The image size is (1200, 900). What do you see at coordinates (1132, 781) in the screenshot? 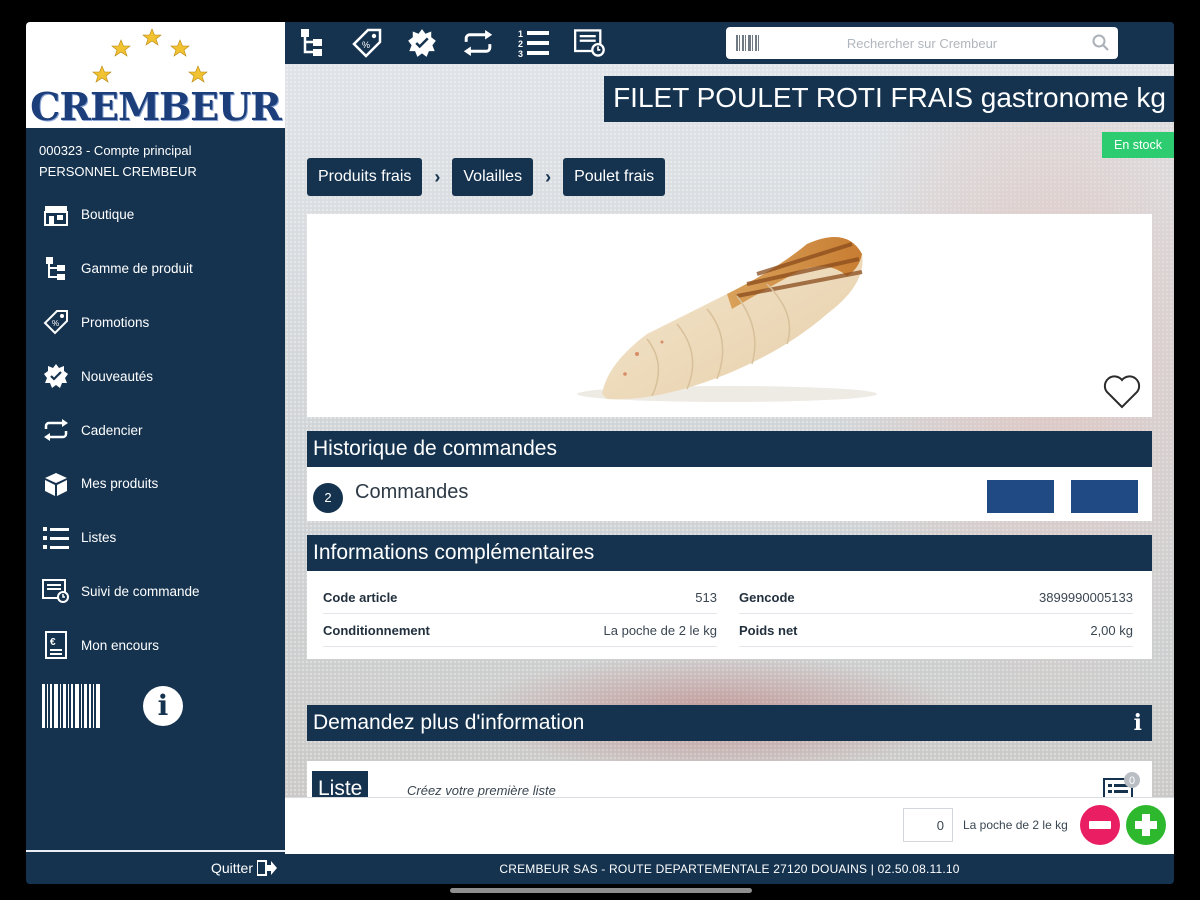
I see `list-count-badge: 0` at bounding box center [1132, 781].